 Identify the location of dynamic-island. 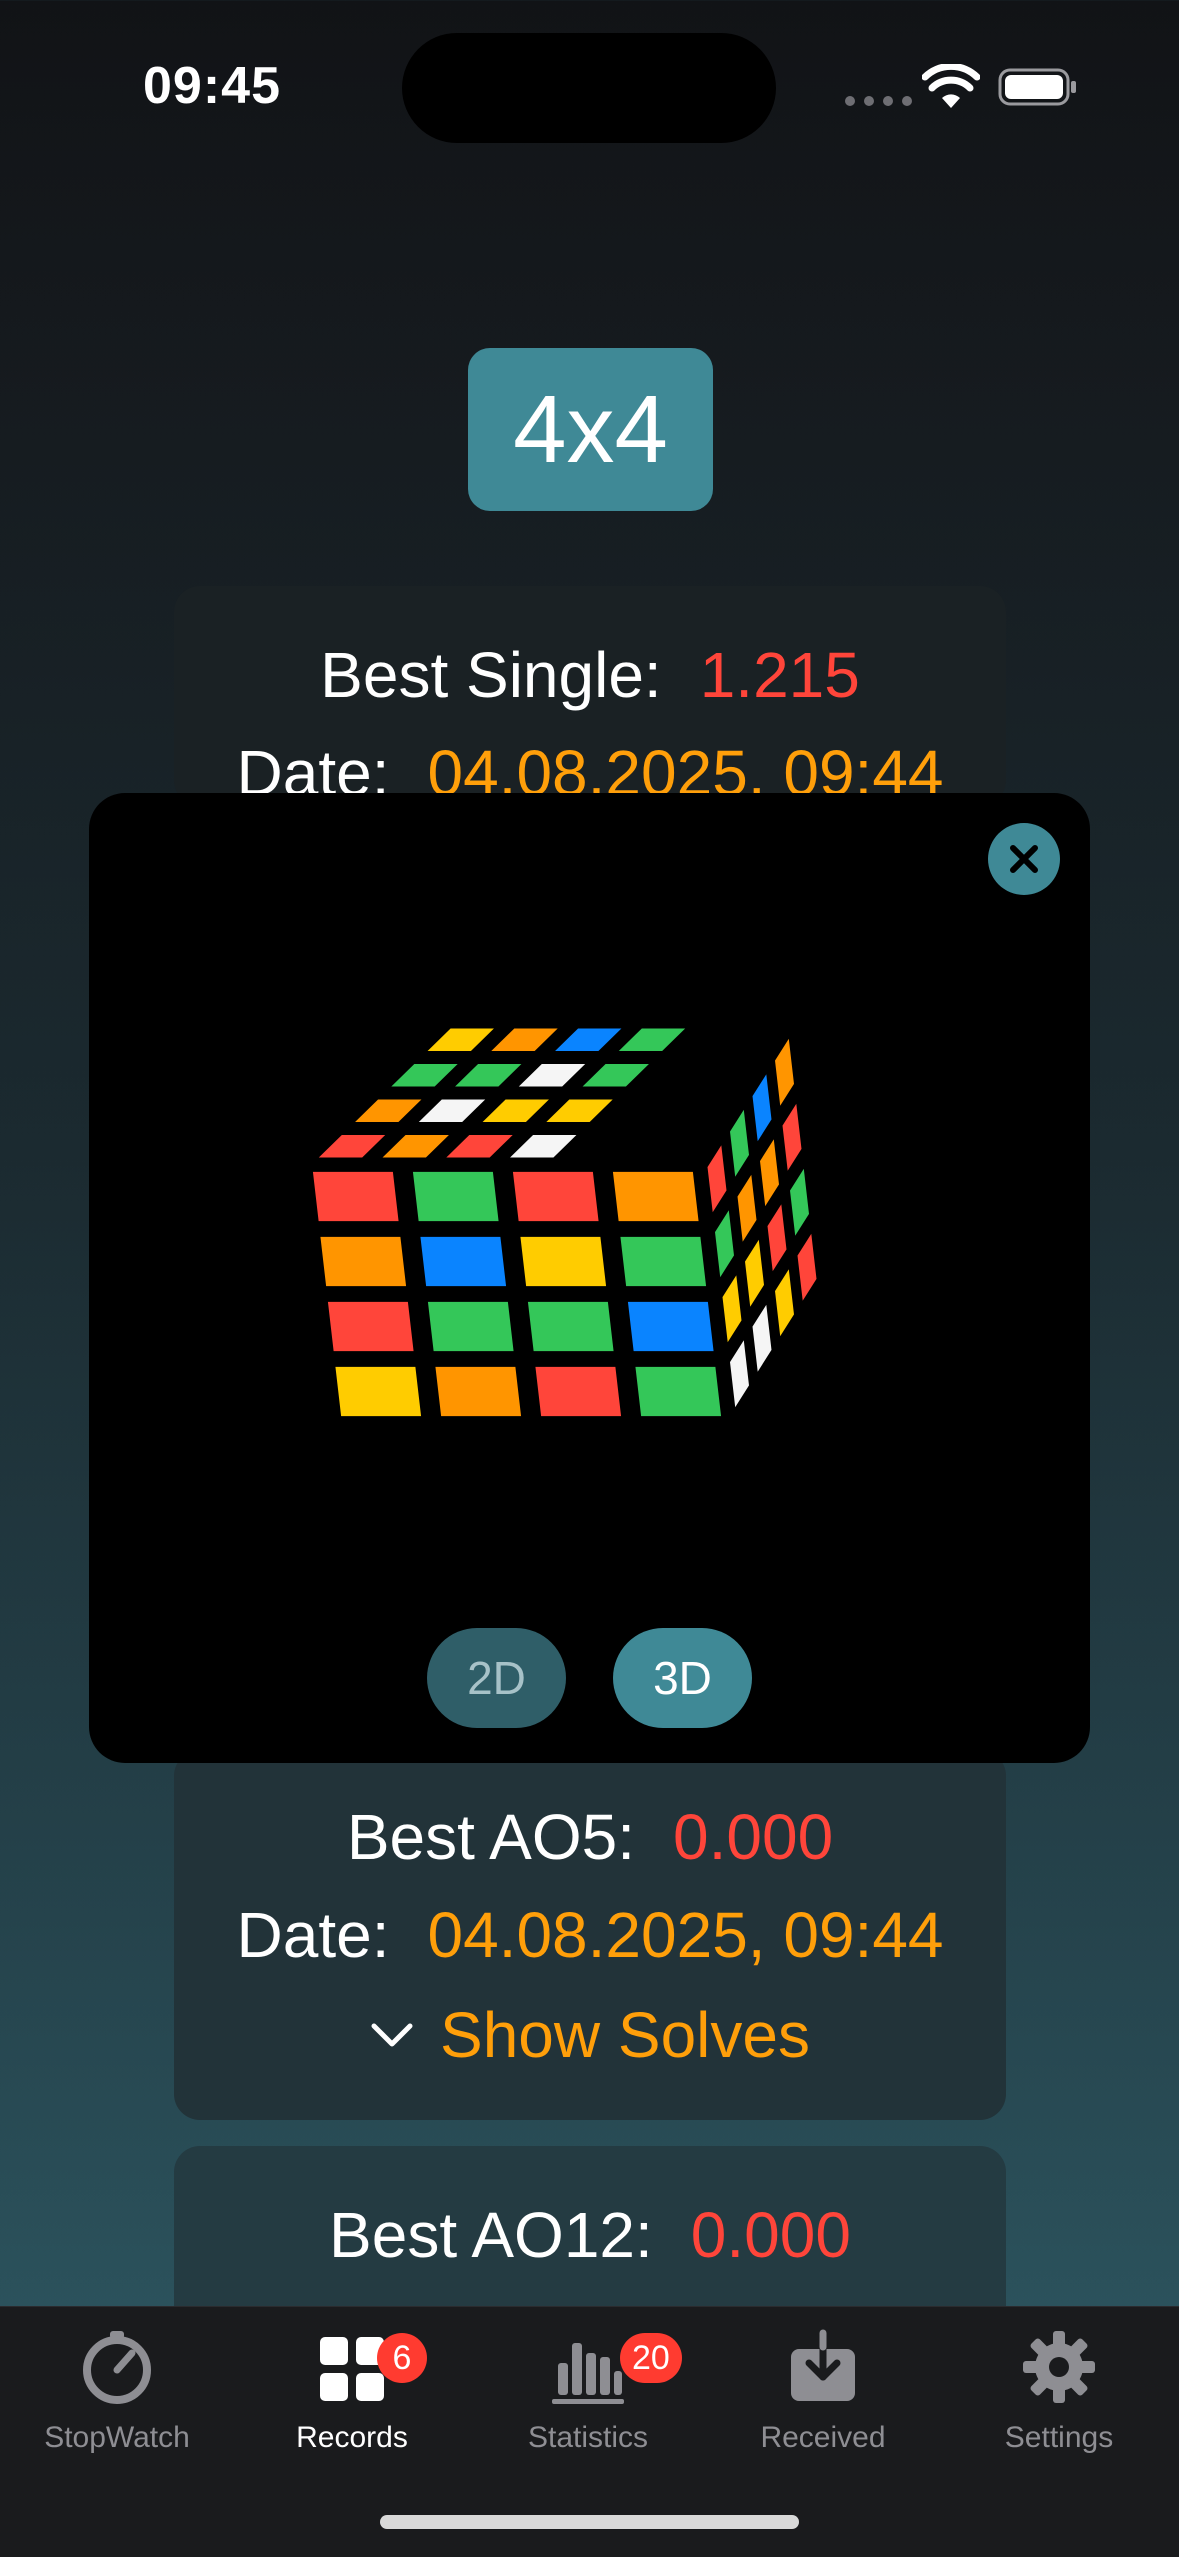
(589, 88).